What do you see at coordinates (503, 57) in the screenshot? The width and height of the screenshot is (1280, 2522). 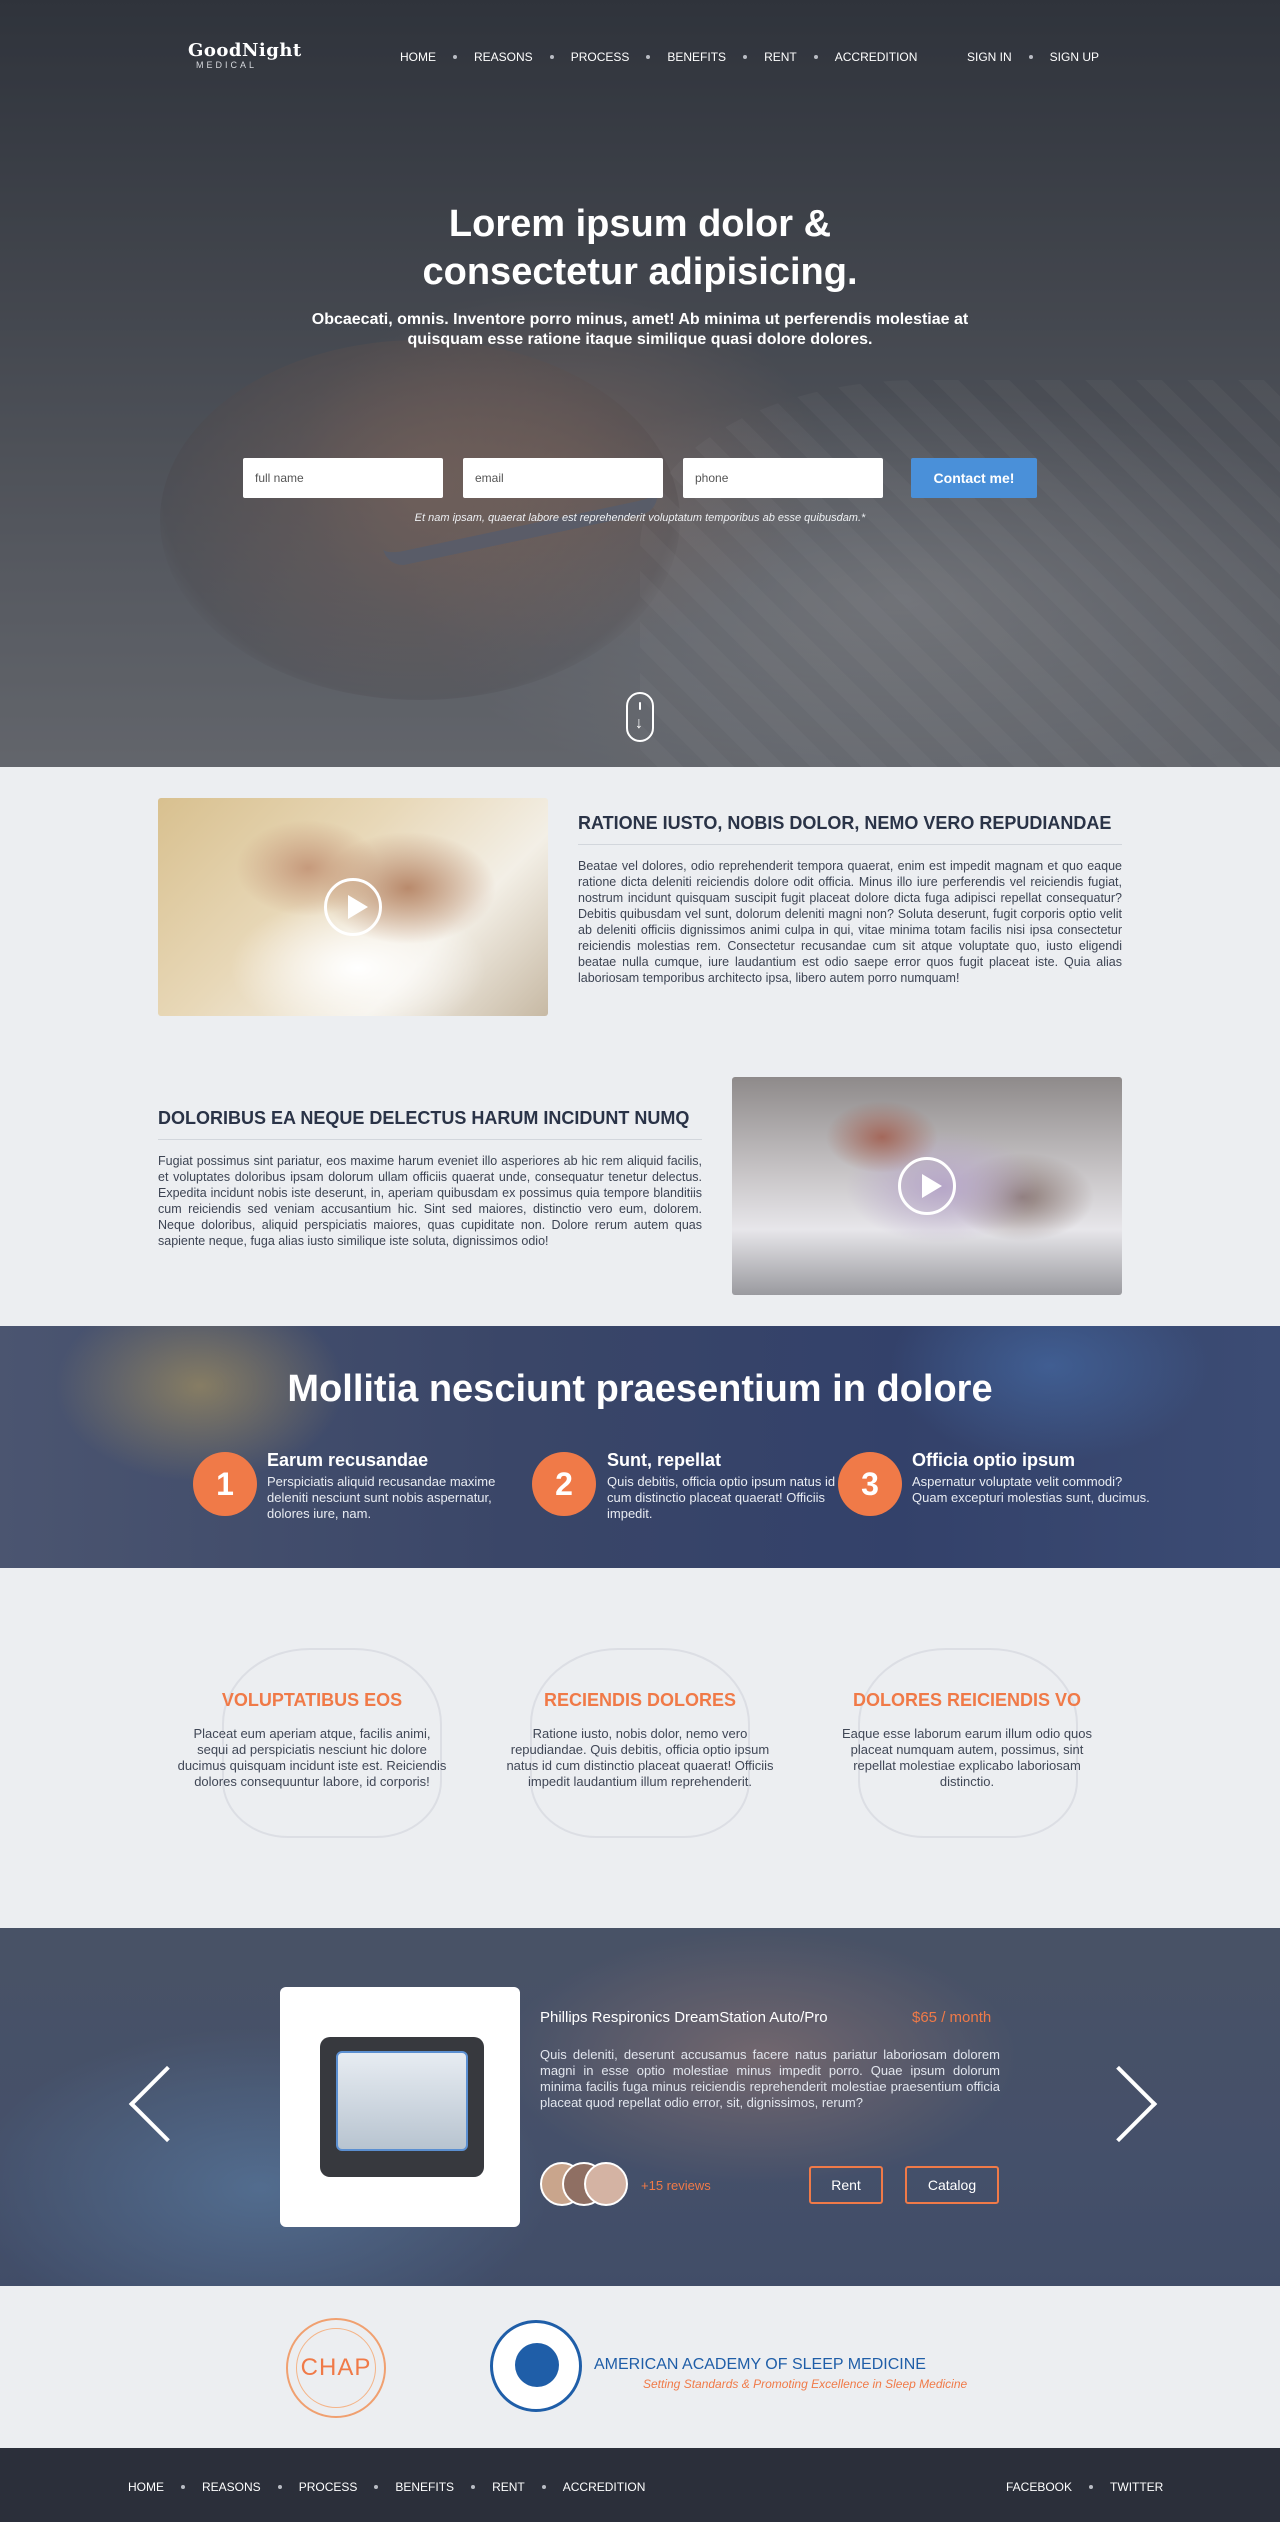 I see `nav-reasons: REASONS` at bounding box center [503, 57].